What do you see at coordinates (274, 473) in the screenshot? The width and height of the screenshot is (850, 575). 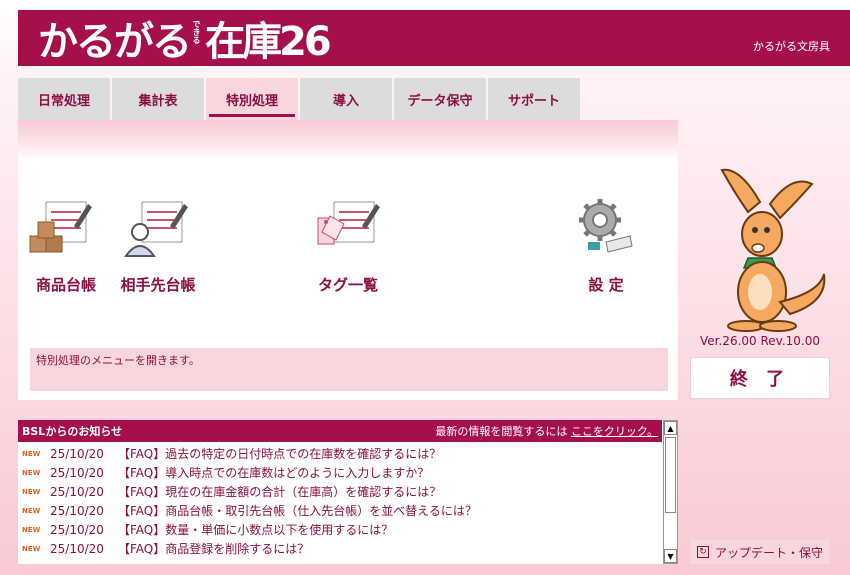 I see `news-text: 【FAQ】導入時点での在庫数はどのように入力しますか？` at bounding box center [274, 473].